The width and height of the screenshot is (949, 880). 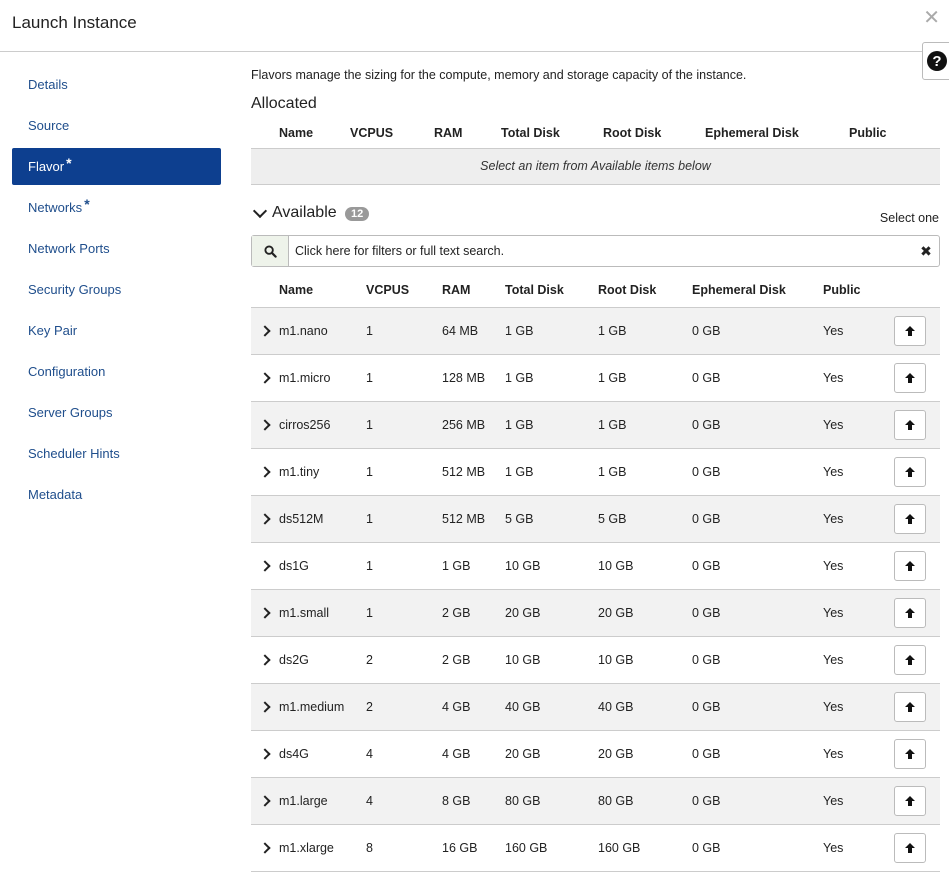 I want to click on table-row: ds2G 2 2 GB 10 GB 10 GB 0 GB Yes, so click(x=595, y=659).